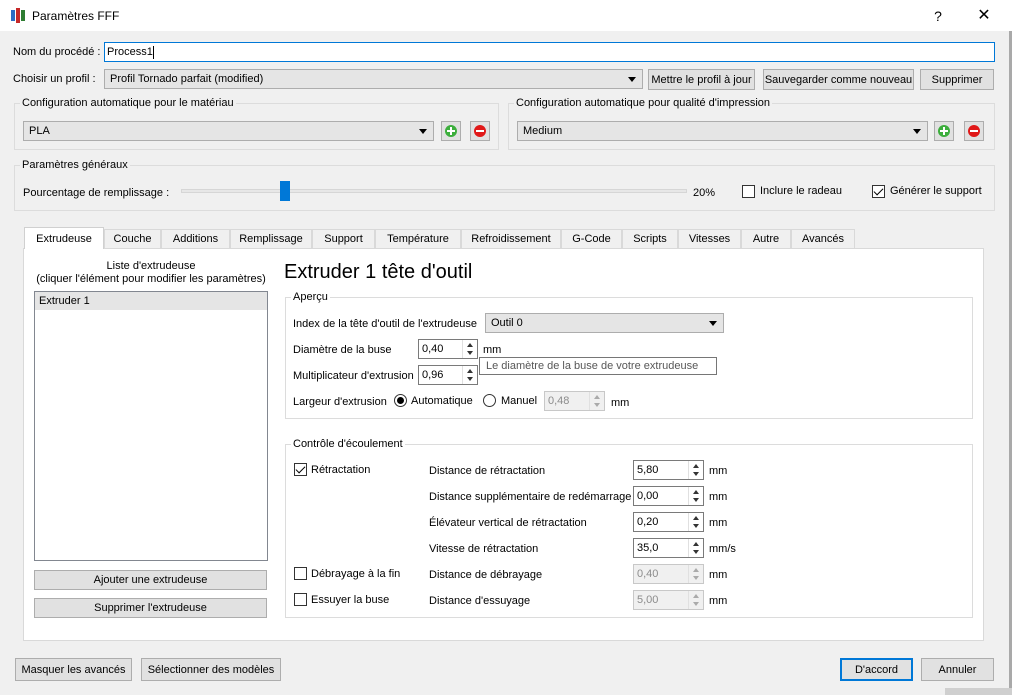 The width and height of the screenshot is (1012, 695). What do you see at coordinates (489, 400) in the screenshot?
I see `width-manual-radio` at bounding box center [489, 400].